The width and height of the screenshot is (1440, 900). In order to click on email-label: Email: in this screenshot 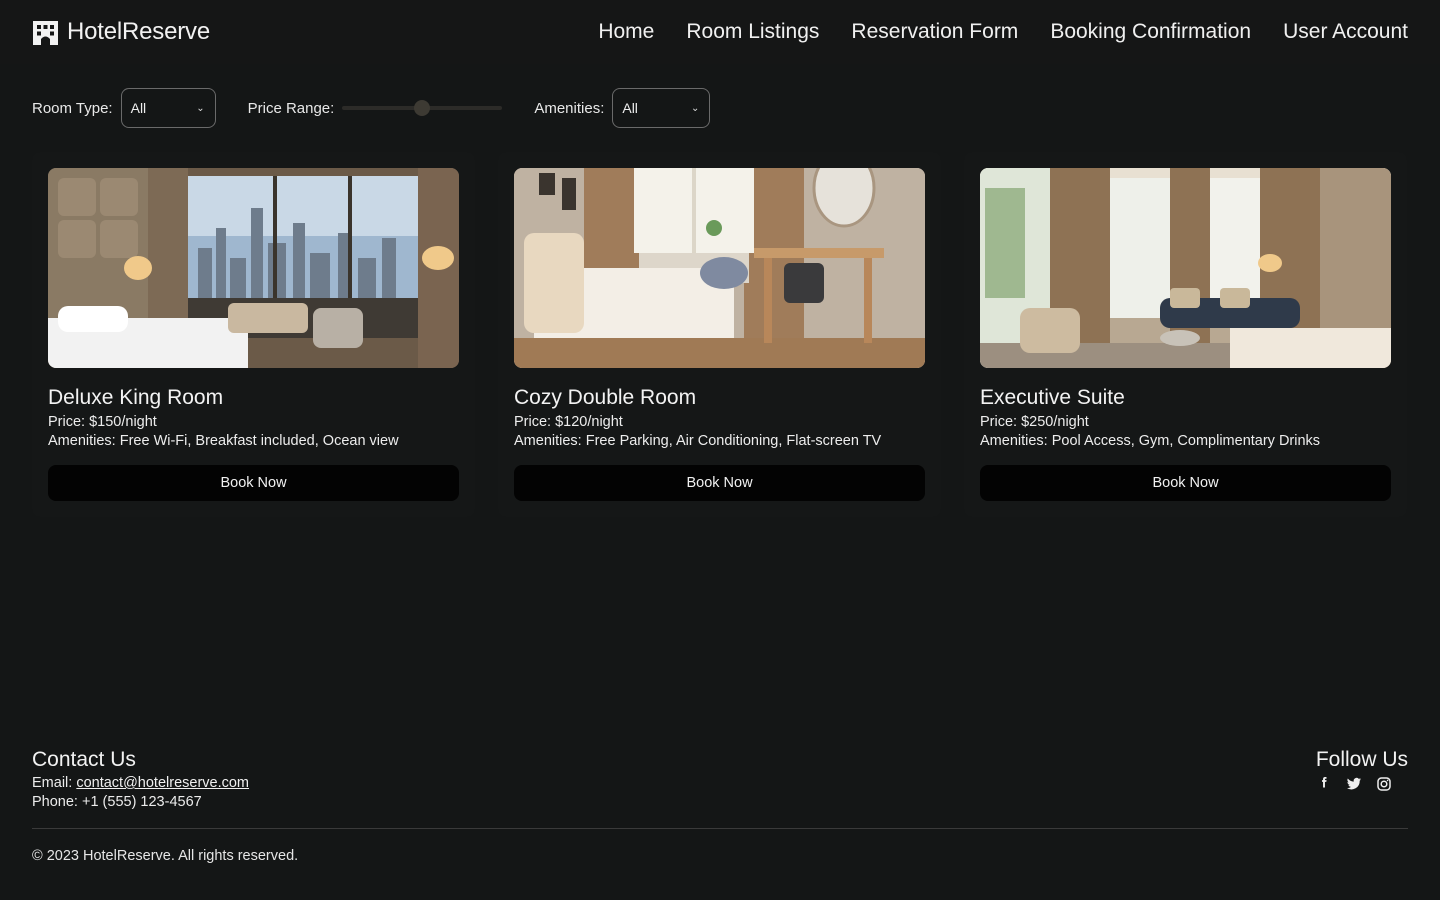, I will do `click(52, 783)`.